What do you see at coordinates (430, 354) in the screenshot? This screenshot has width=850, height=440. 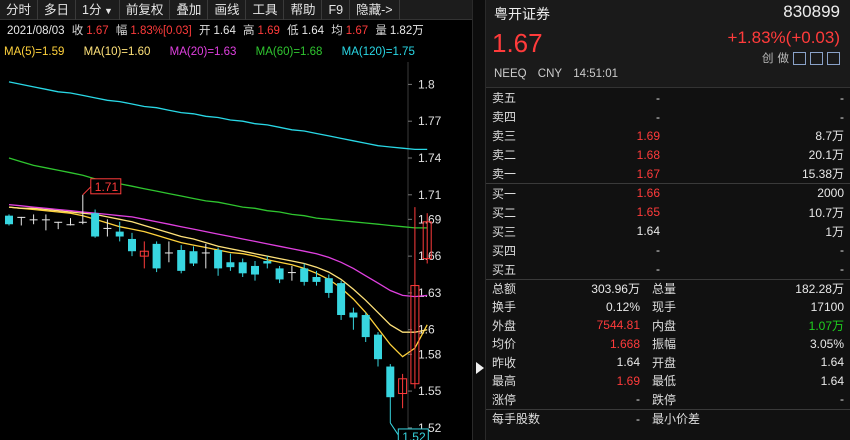 I see `y-tick-label: 1.58` at bounding box center [430, 354].